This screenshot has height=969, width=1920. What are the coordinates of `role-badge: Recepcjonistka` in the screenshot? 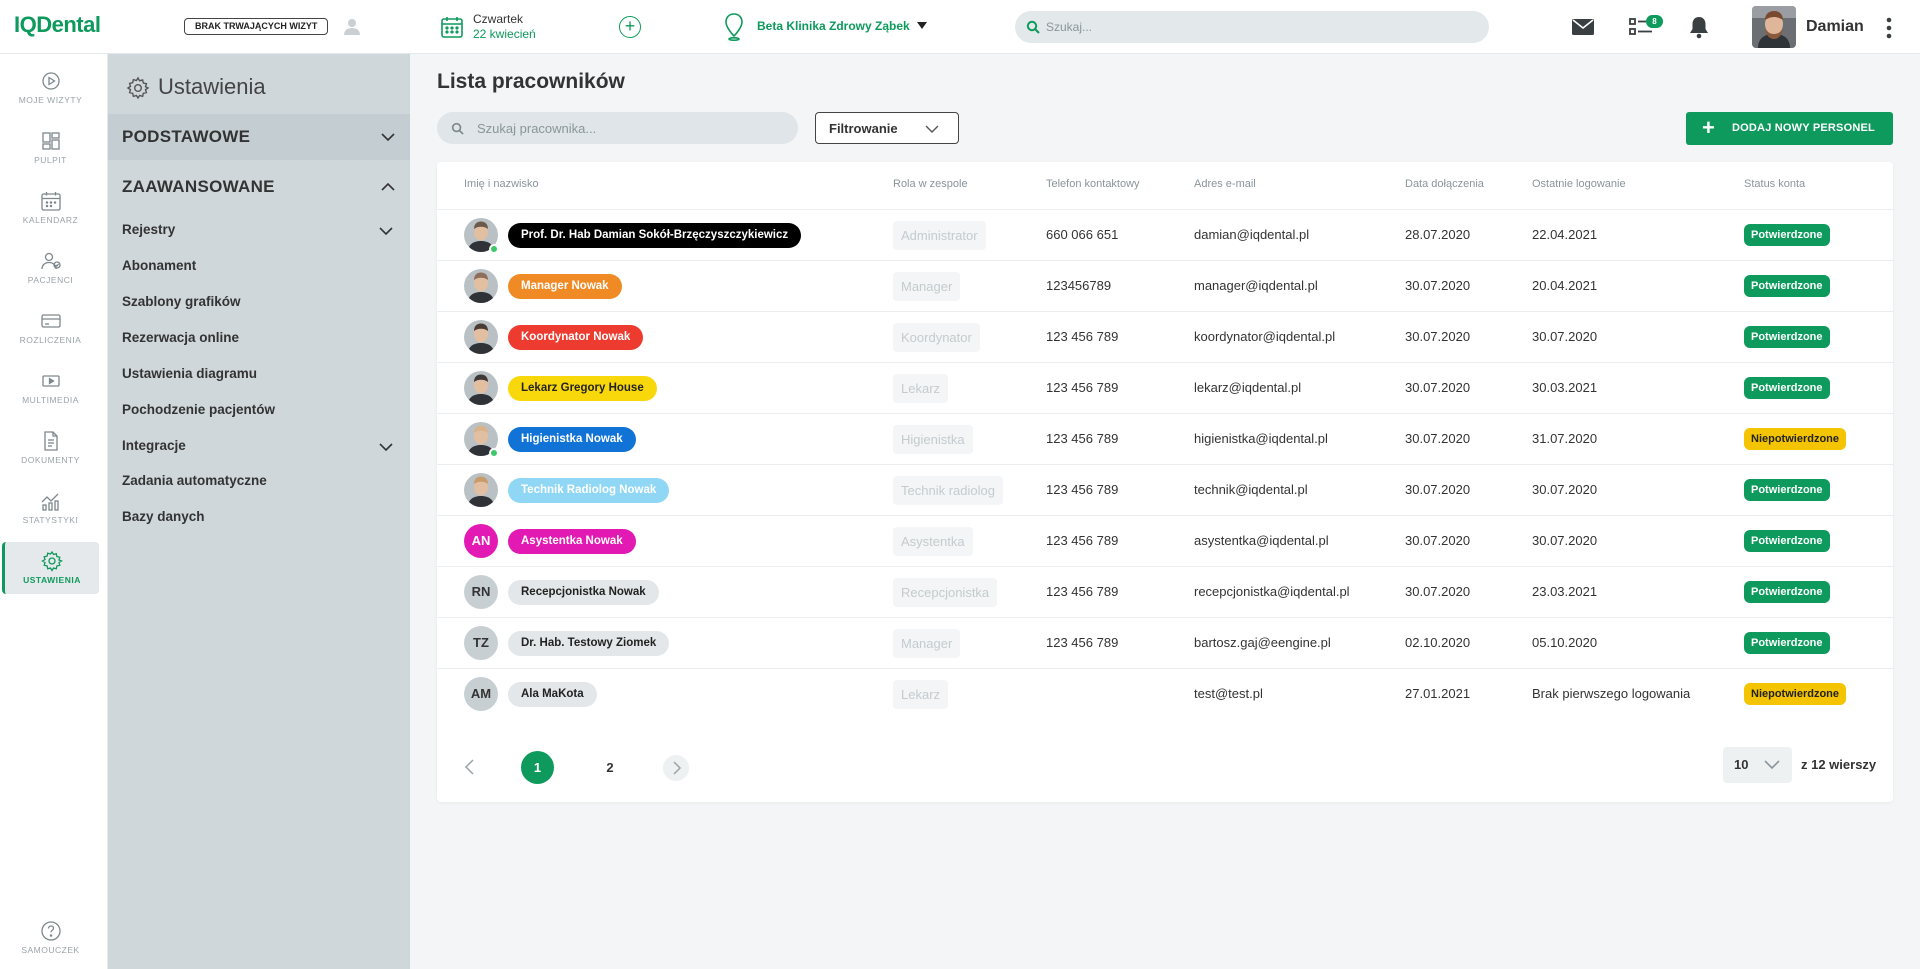 It's located at (945, 592).